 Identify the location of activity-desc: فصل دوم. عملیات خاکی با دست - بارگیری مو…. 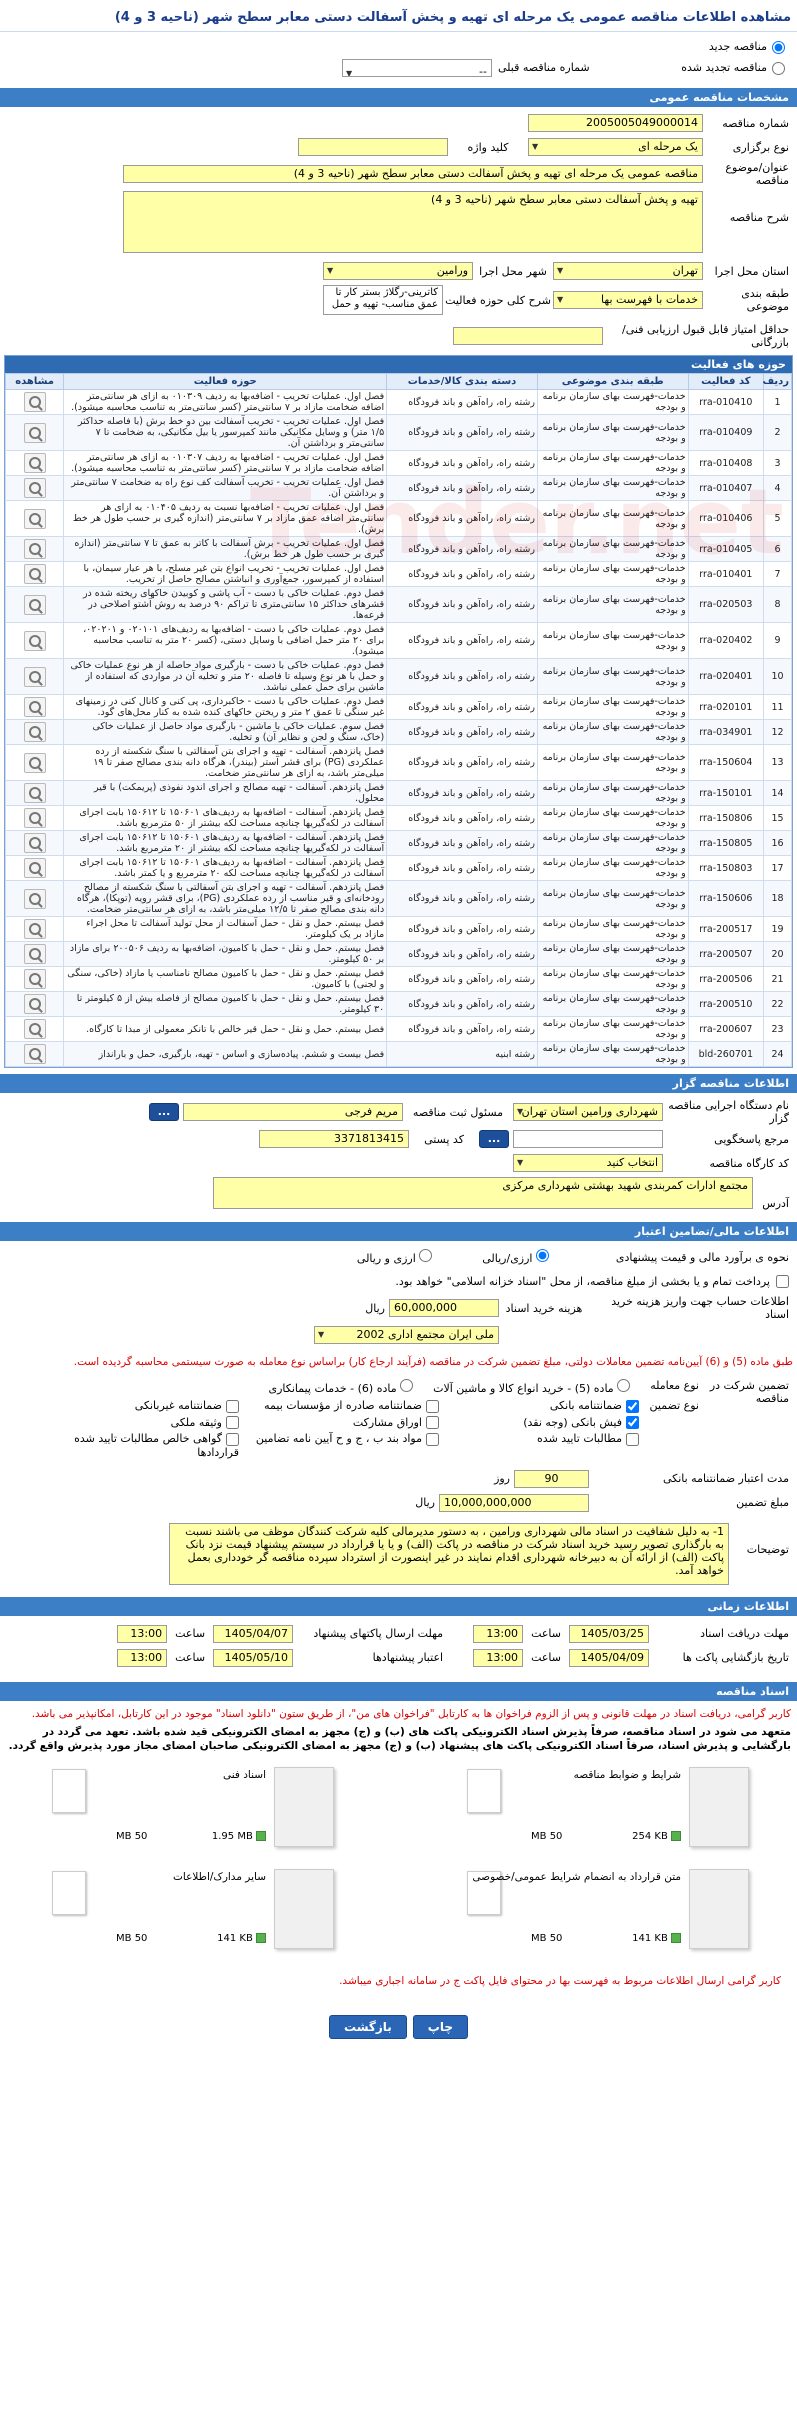
(225, 676).